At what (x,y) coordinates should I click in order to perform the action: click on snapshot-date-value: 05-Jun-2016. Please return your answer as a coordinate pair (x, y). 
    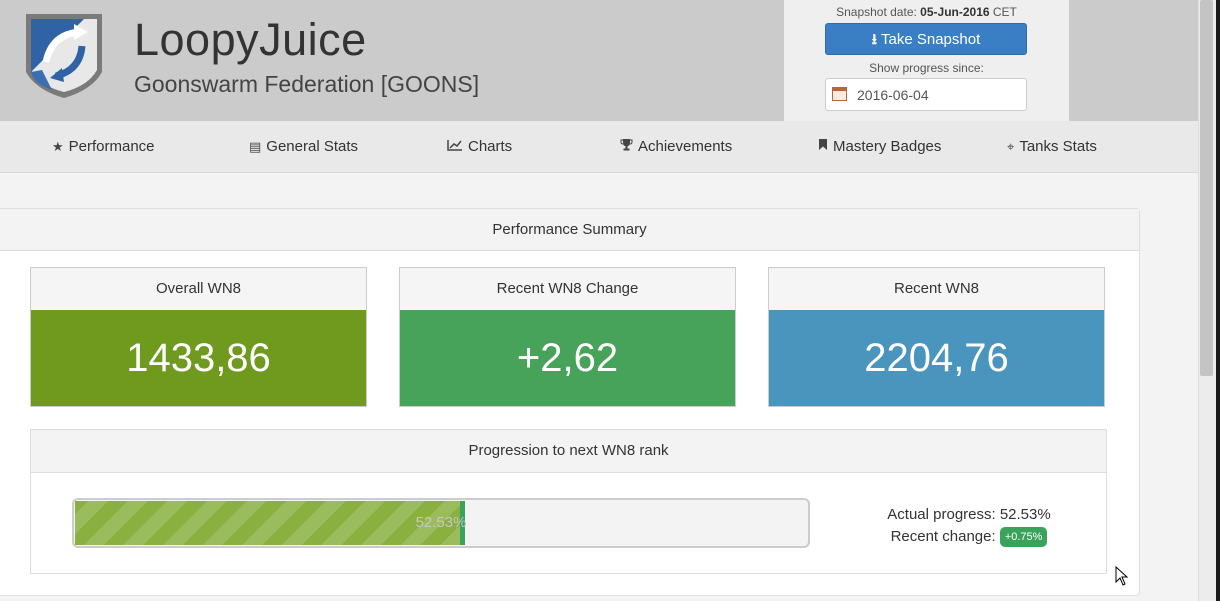
    Looking at the image, I should click on (955, 12).